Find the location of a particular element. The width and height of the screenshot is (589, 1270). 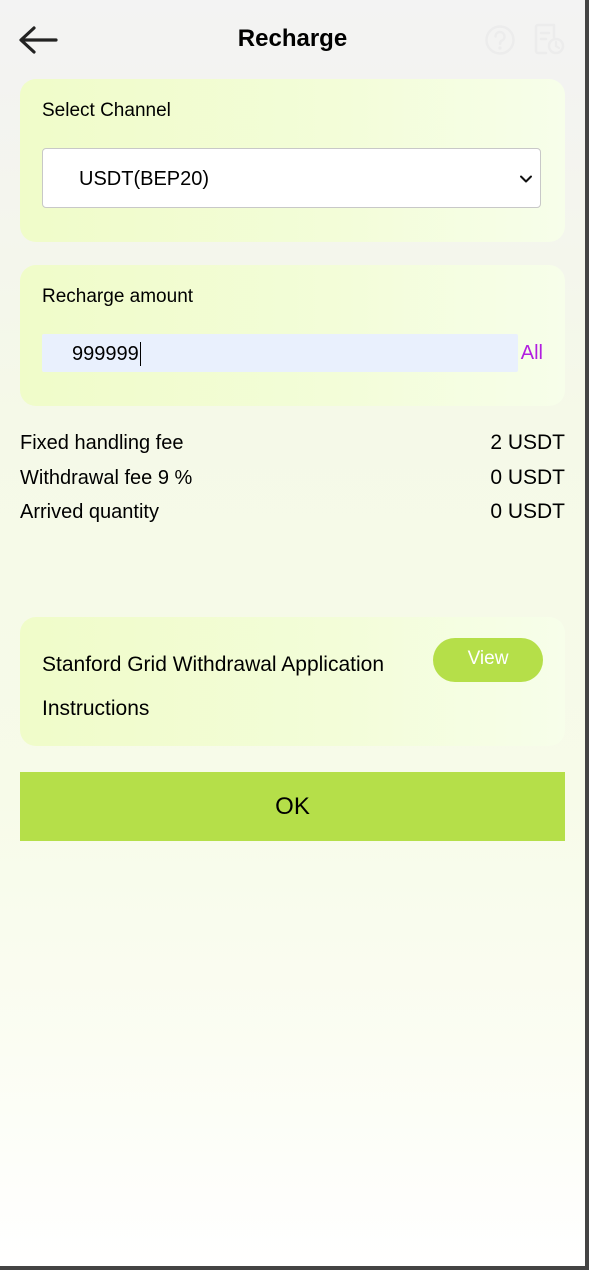

amount-value-text: 999999 is located at coordinates (105, 354).